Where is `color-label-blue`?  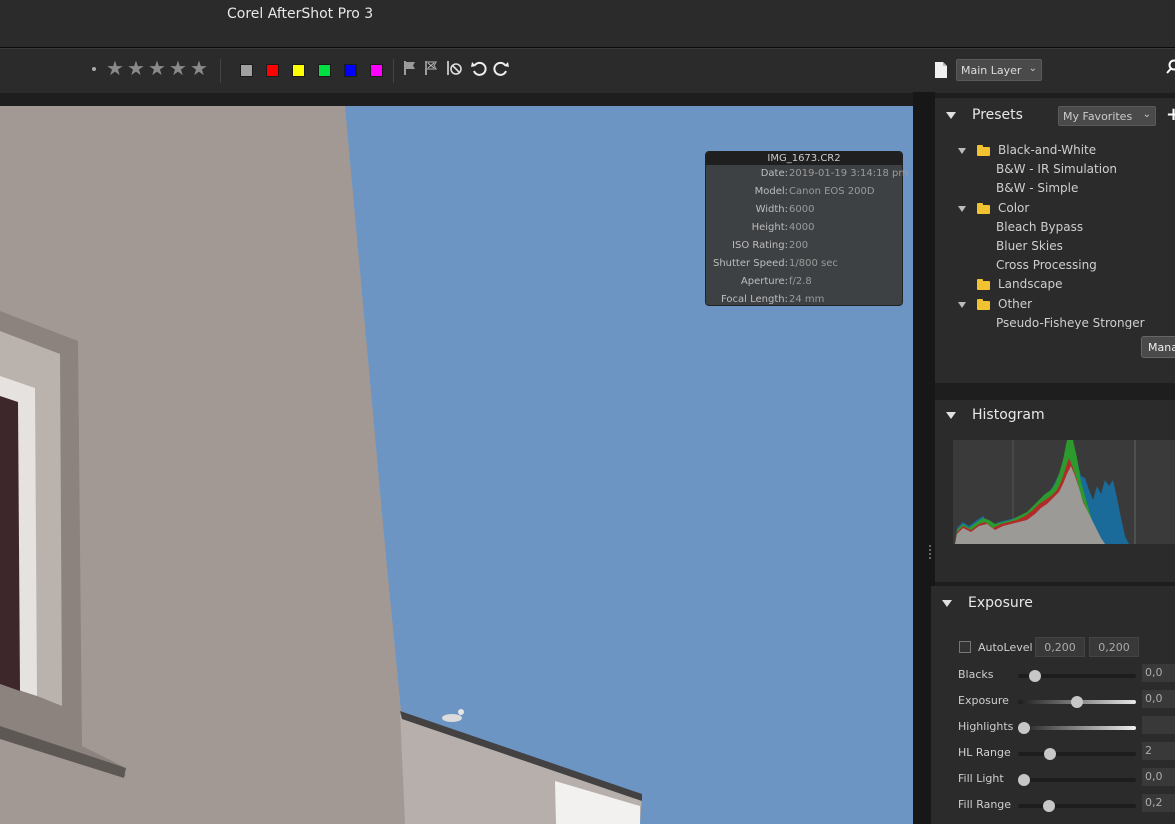
color-label-blue is located at coordinates (350, 70).